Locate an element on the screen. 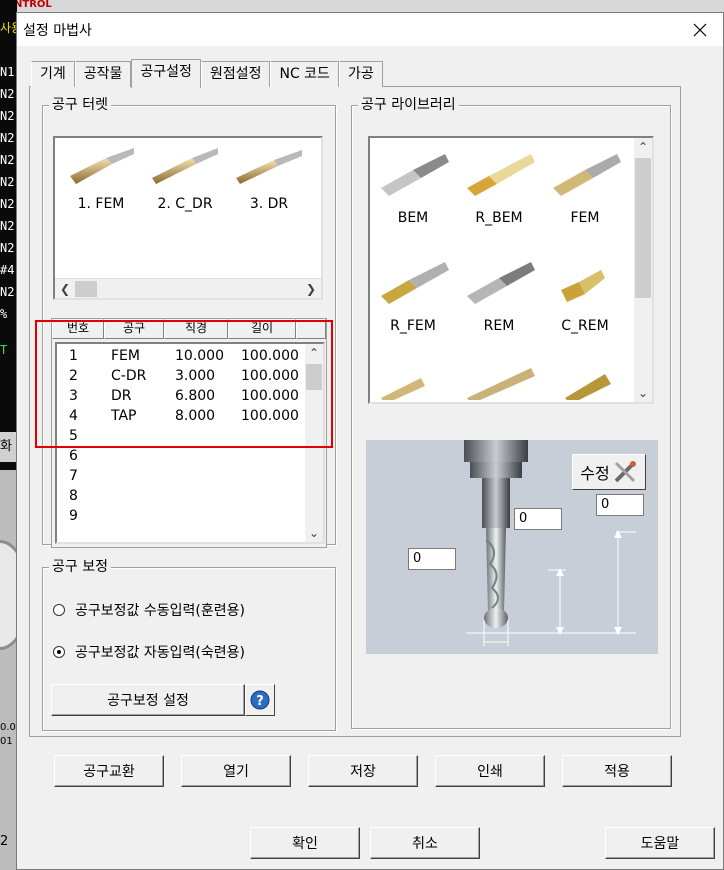  turret-tool-3: 3. DR is located at coordinates (269, 179).